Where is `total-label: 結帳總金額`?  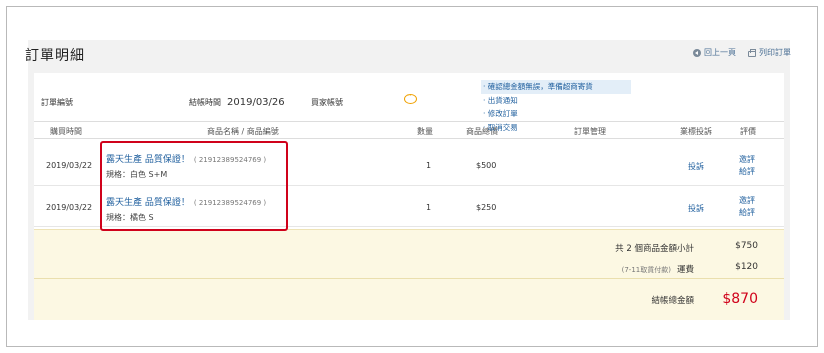
total-label: 結帳總金額 is located at coordinates (672, 301).